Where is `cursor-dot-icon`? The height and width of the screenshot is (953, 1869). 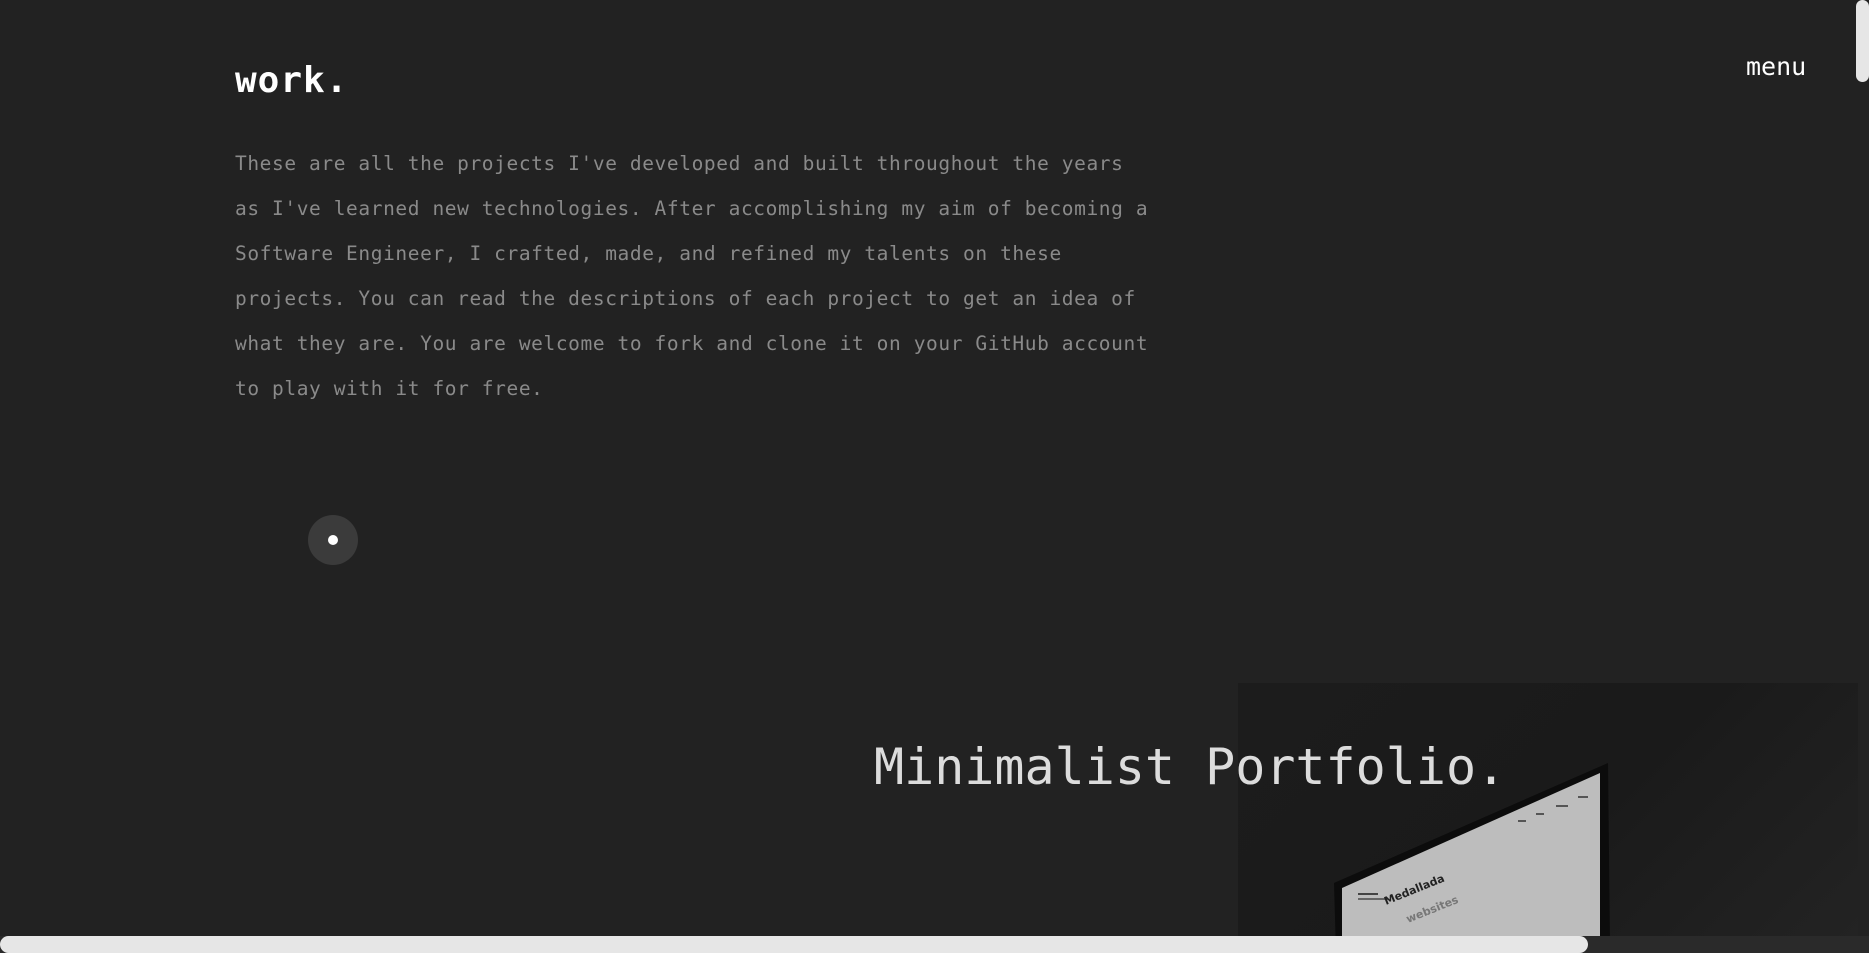 cursor-dot-icon is located at coordinates (333, 540).